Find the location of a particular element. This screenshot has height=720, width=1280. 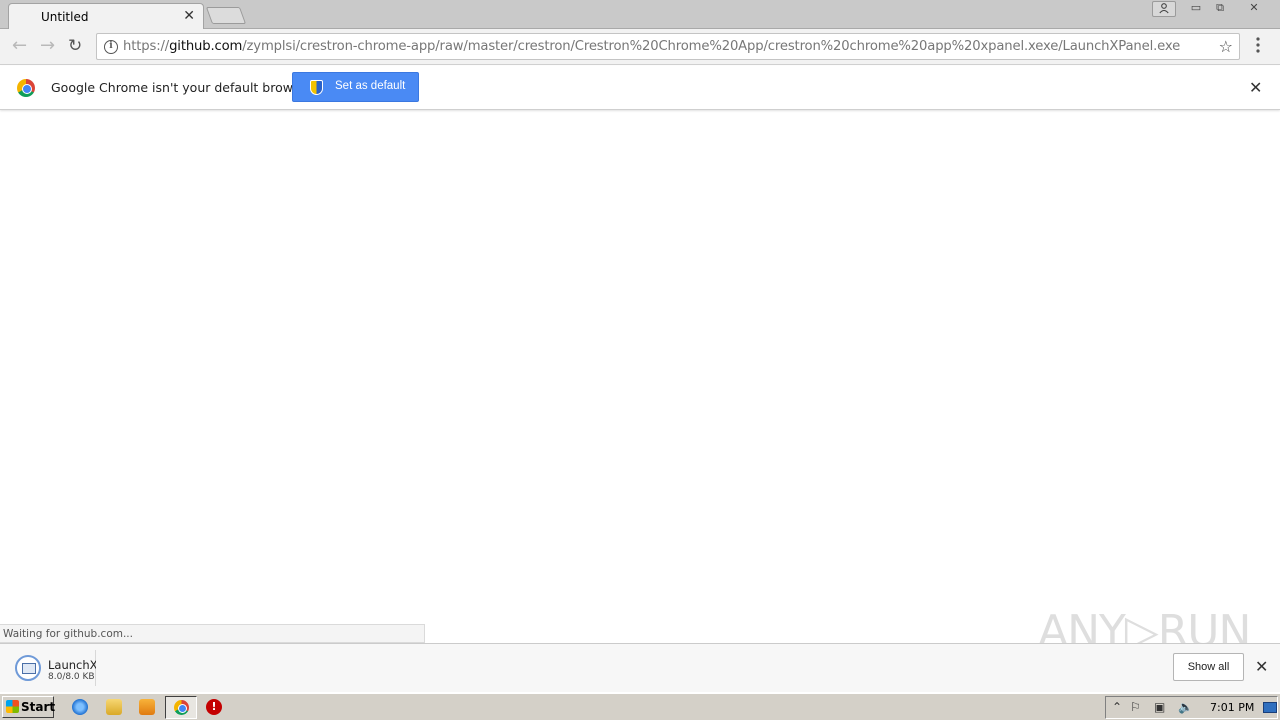

forward-button: → is located at coordinates (47, 46).